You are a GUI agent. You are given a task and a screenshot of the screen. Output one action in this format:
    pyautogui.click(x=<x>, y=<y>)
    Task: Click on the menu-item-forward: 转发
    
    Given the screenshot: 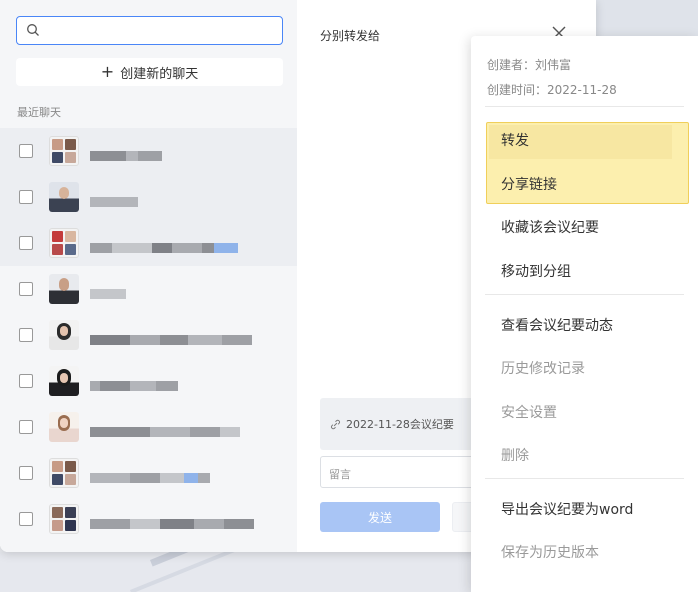 What is the action you would take?
    pyautogui.click(x=515, y=140)
    